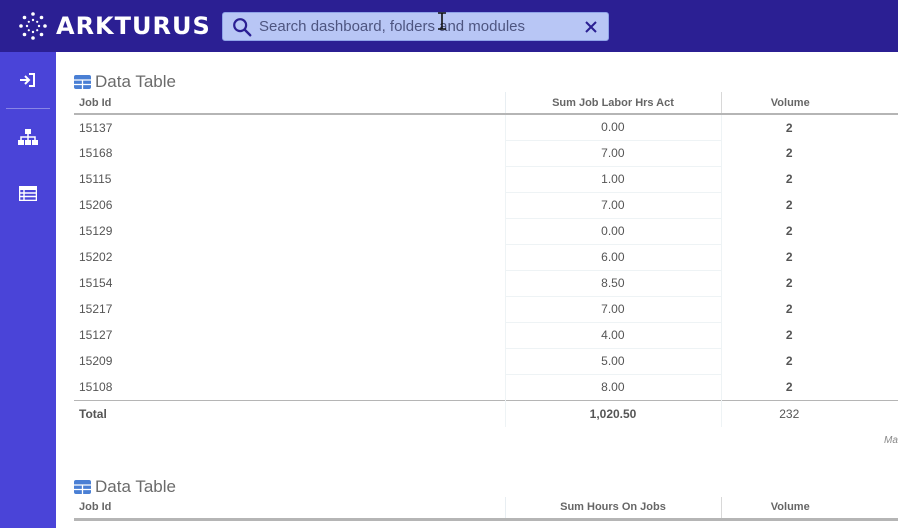 The height and width of the screenshot is (528, 898). What do you see at coordinates (95, 179) in the screenshot?
I see `cell-job-id: 15115` at bounding box center [95, 179].